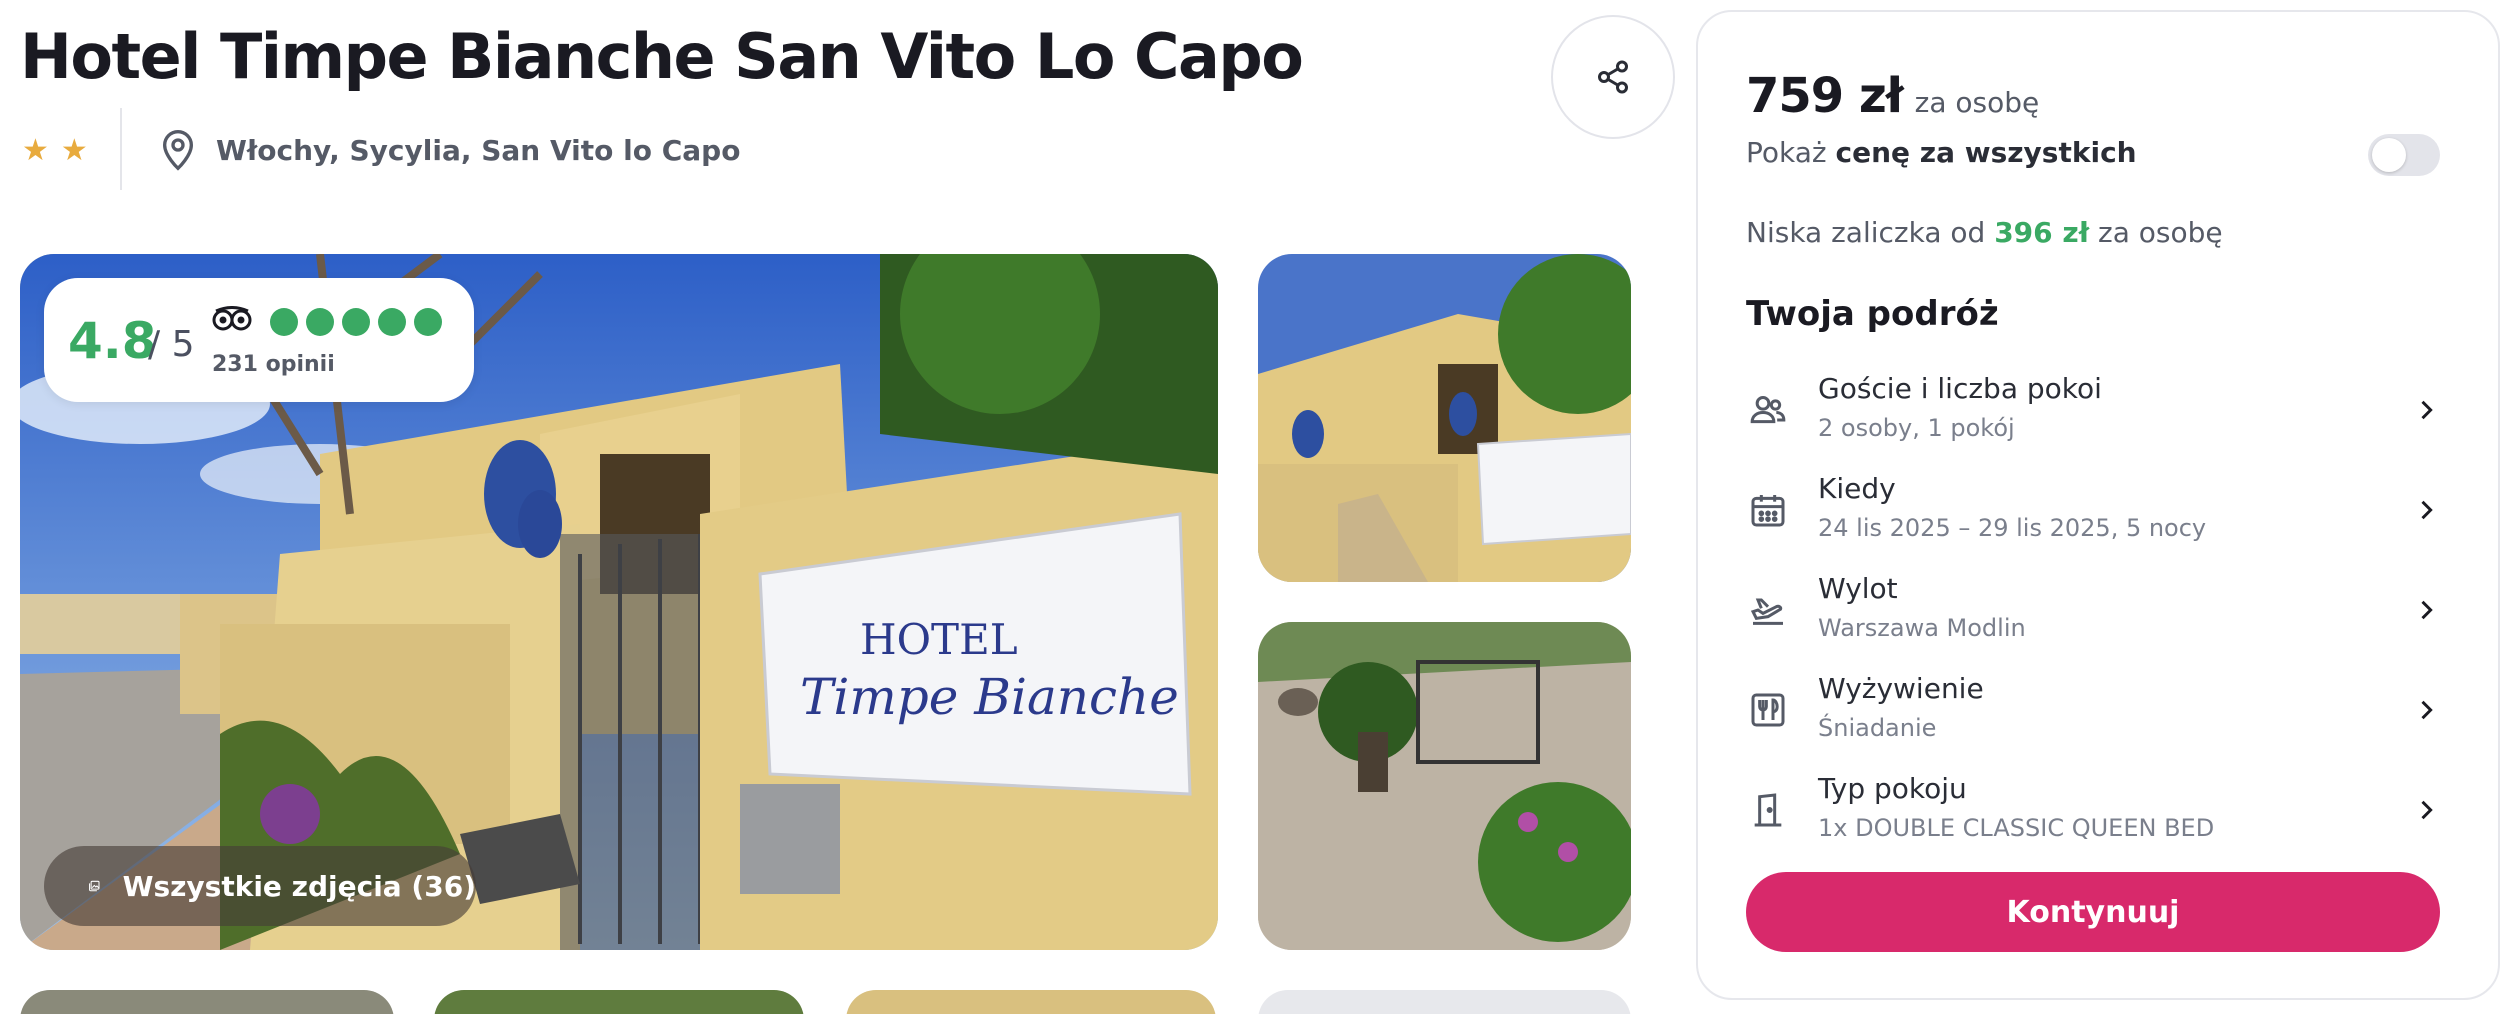 The width and height of the screenshot is (2512, 1014). Describe the element at coordinates (1872, 314) in the screenshot. I see `trip-section-title: Twoja podróż` at that location.